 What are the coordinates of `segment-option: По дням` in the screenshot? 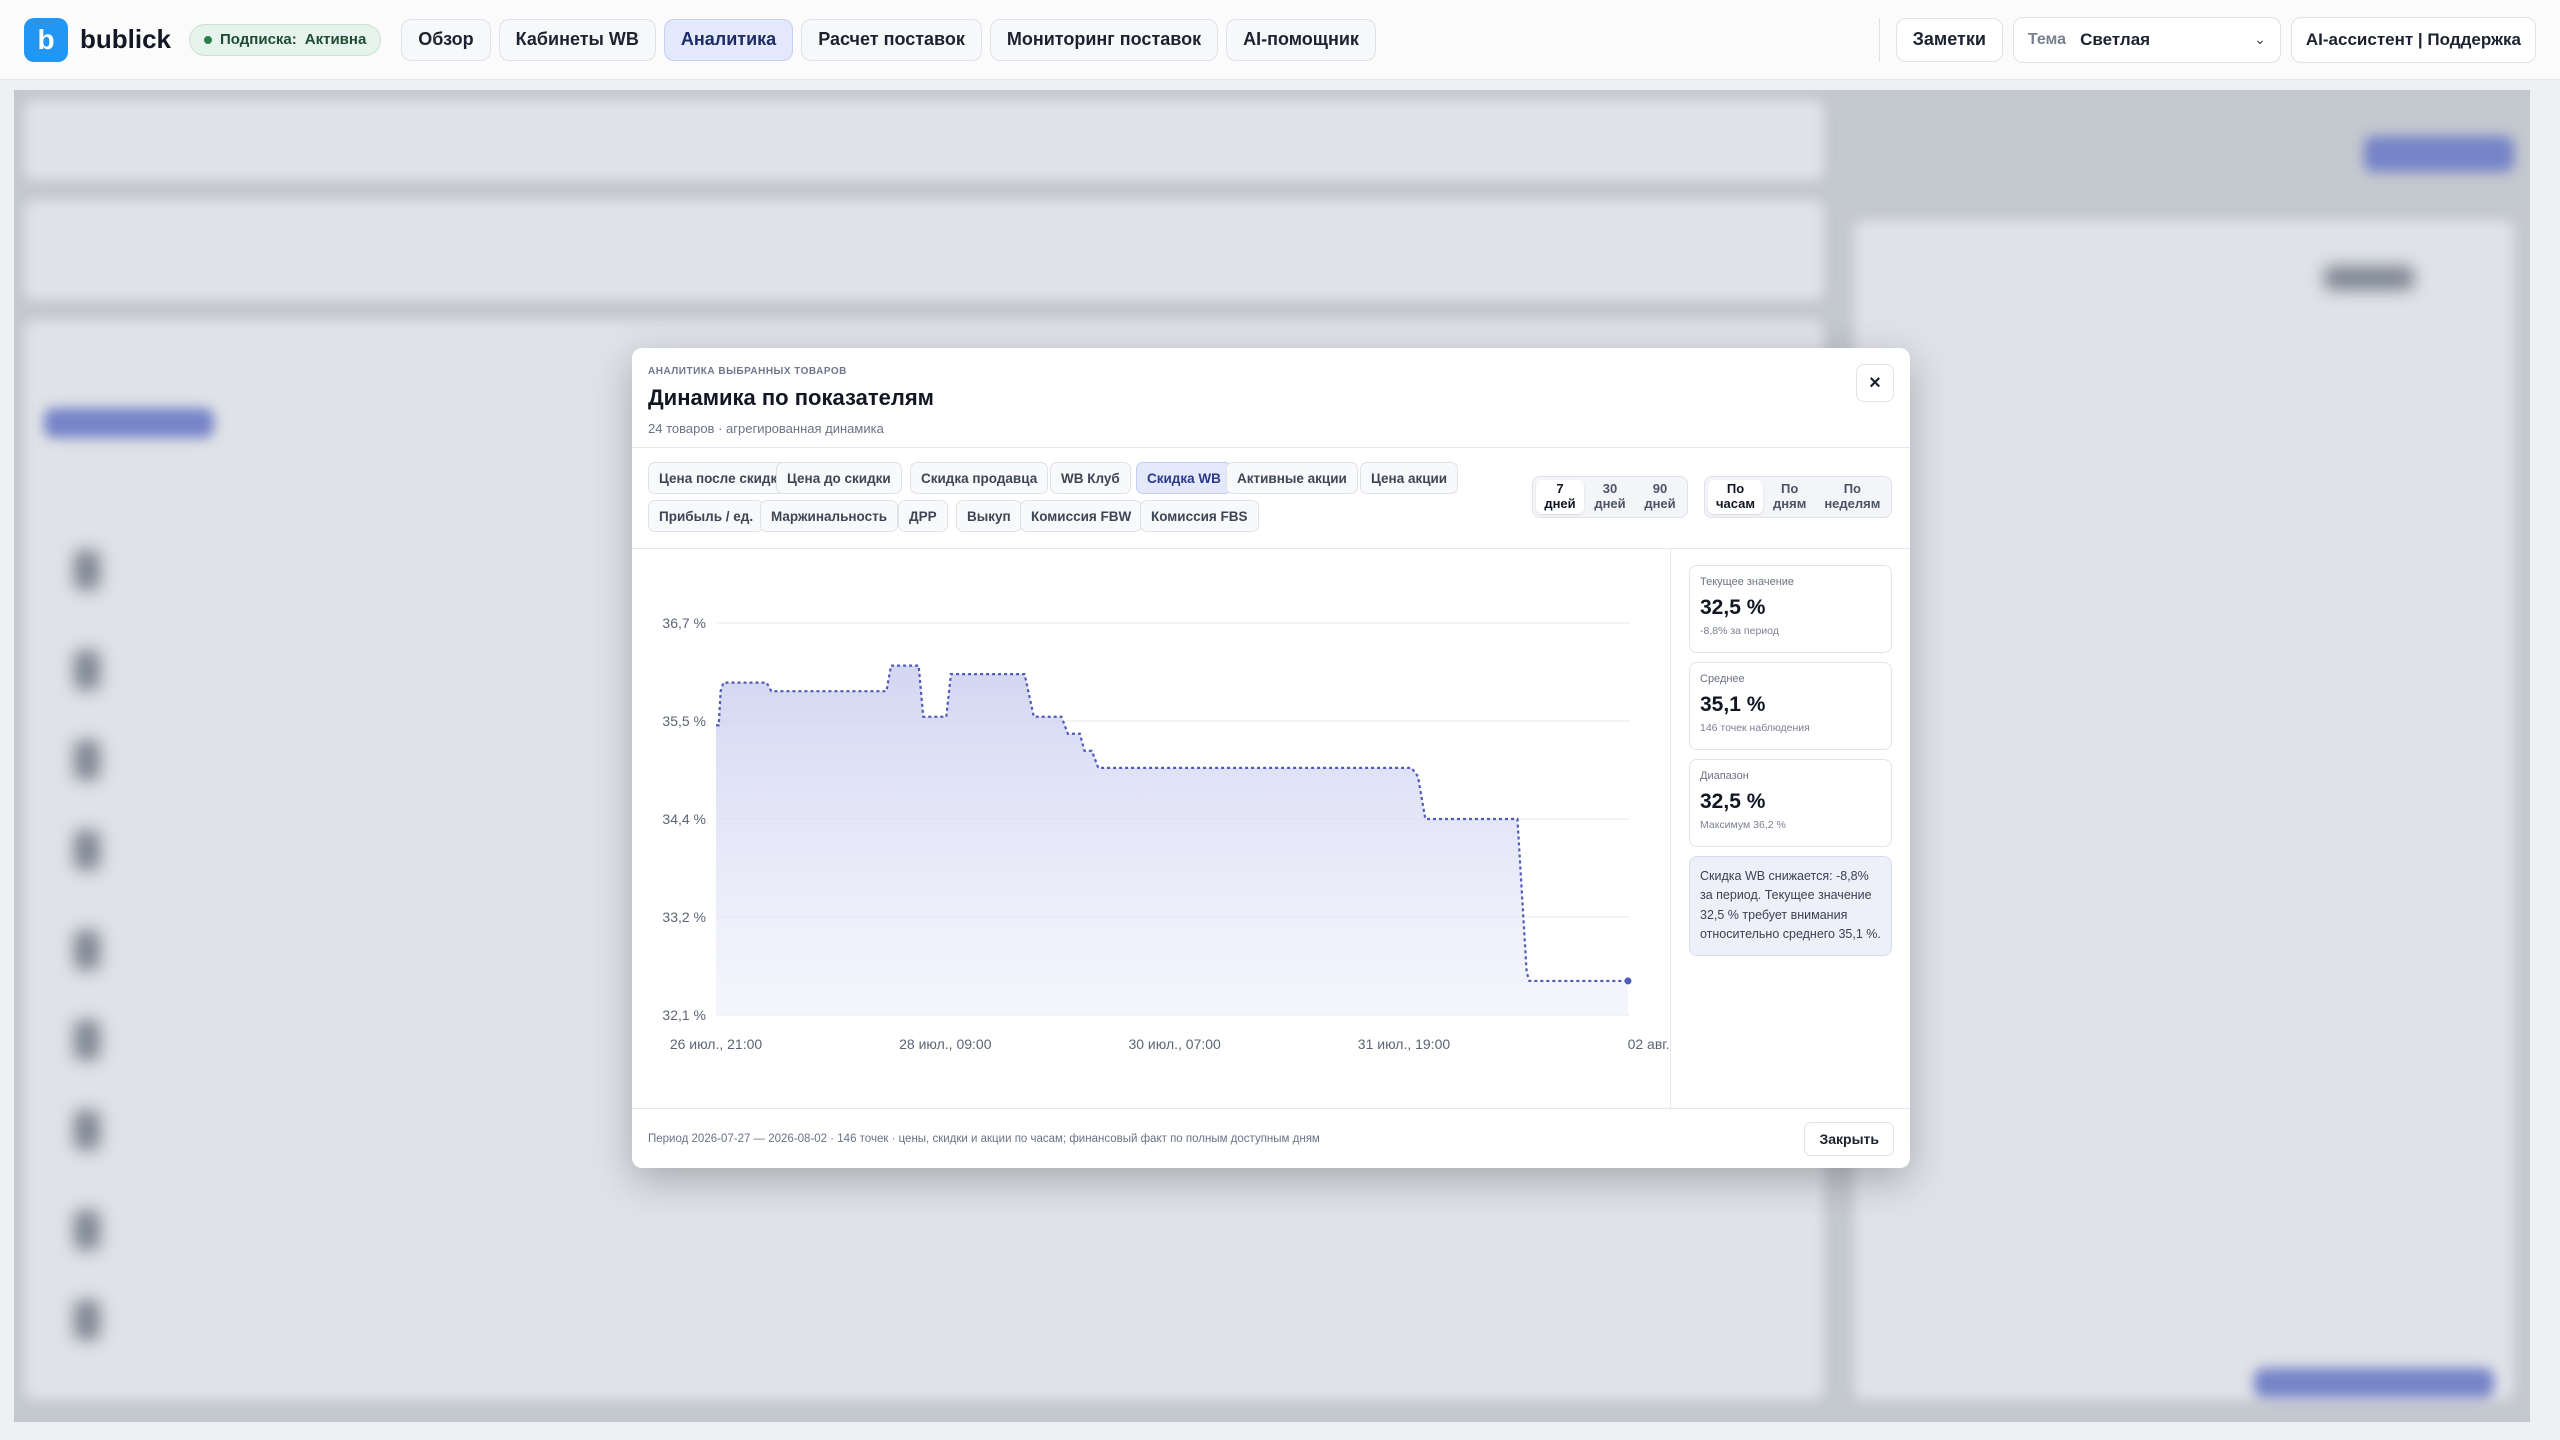 It's located at (1789, 497).